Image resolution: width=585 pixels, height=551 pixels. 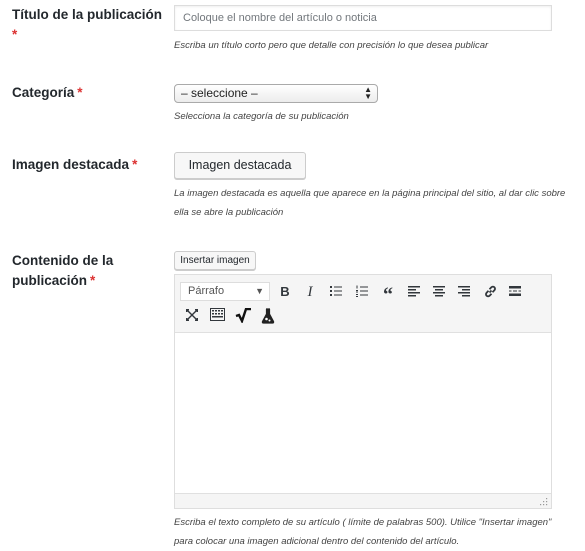 What do you see at coordinates (43, 92) in the screenshot?
I see `category-label-text: Categoría` at bounding box center [43, 92].